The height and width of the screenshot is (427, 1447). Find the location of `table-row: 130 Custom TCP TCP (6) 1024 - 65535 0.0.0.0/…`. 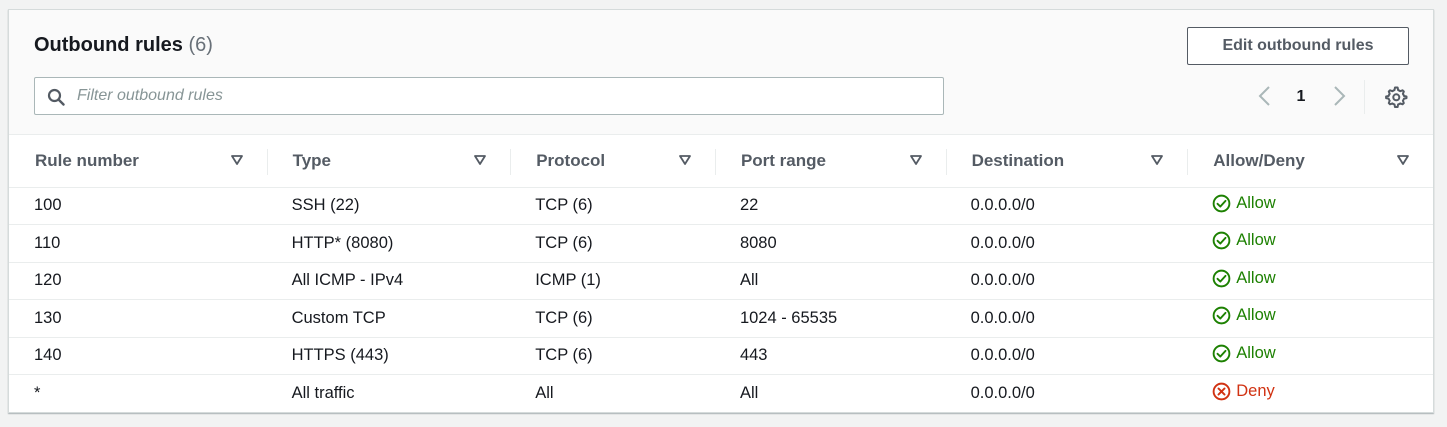

table-row: 130 Custom TCP TCP (6) 1024 - 65535 0.0.0.0/… is located at coordinates (721, 318).